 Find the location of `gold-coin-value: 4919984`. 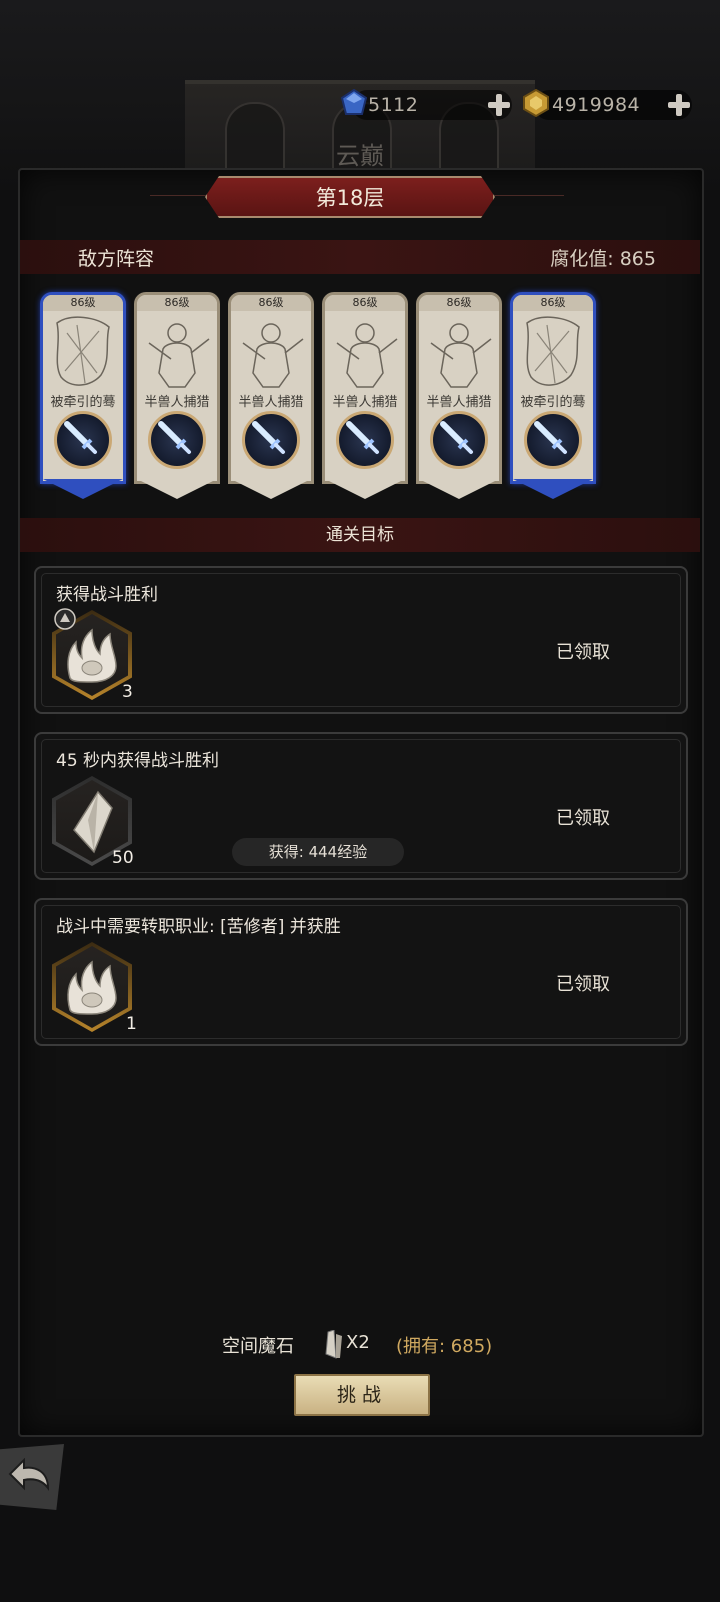

gold-coin-value: 4919984 is located at coordinates (596, 105).